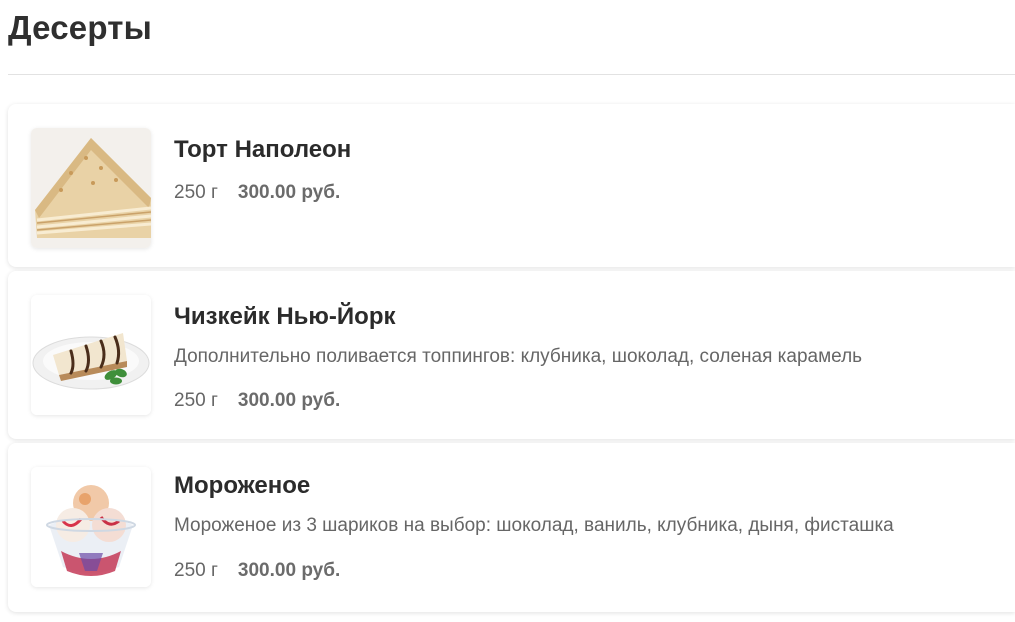 This screenshot has height=622, width=1015. I want to click on item-name: Торт Наполеон, so click(263, 149).